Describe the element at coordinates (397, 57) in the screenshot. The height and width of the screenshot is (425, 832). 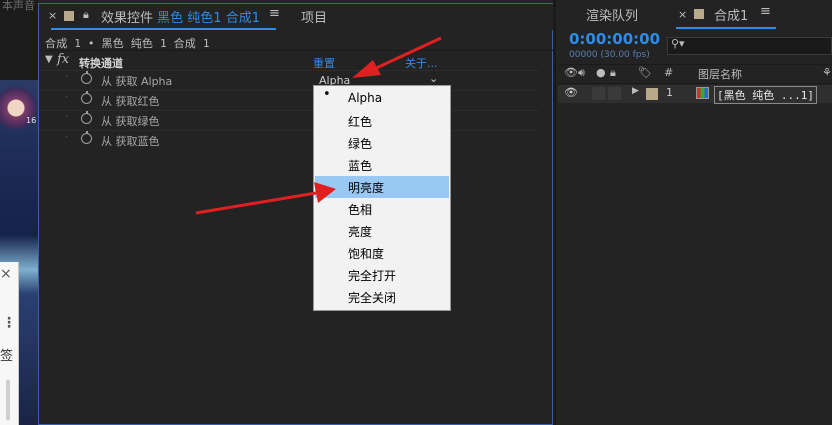
I see `annotation-arrow-top` at that location.